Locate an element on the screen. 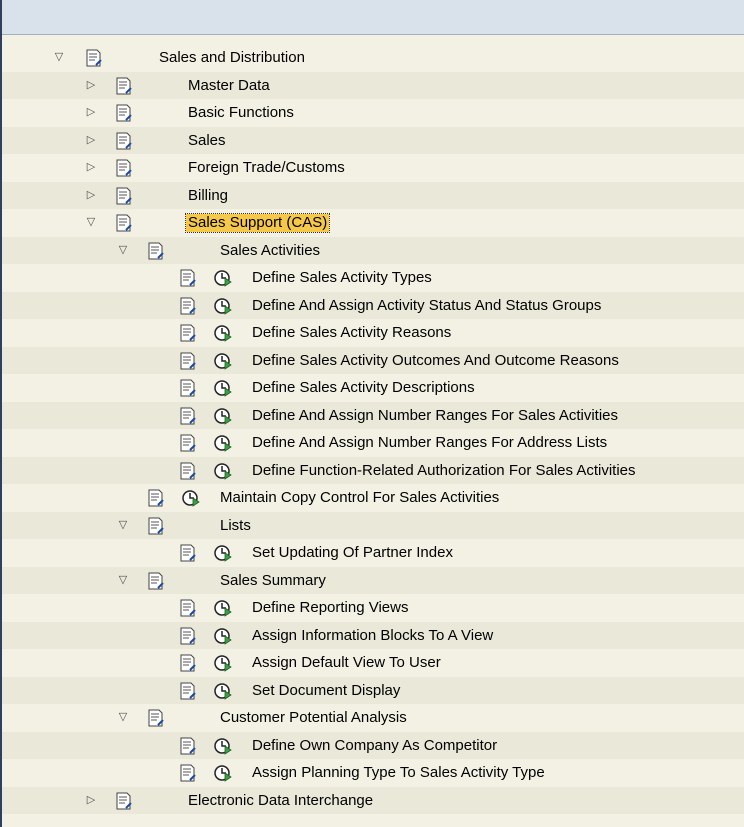 This screenshot has height=827, width=744. tree-node-label: Sales and Distribution is located at coordinates (232, 58).